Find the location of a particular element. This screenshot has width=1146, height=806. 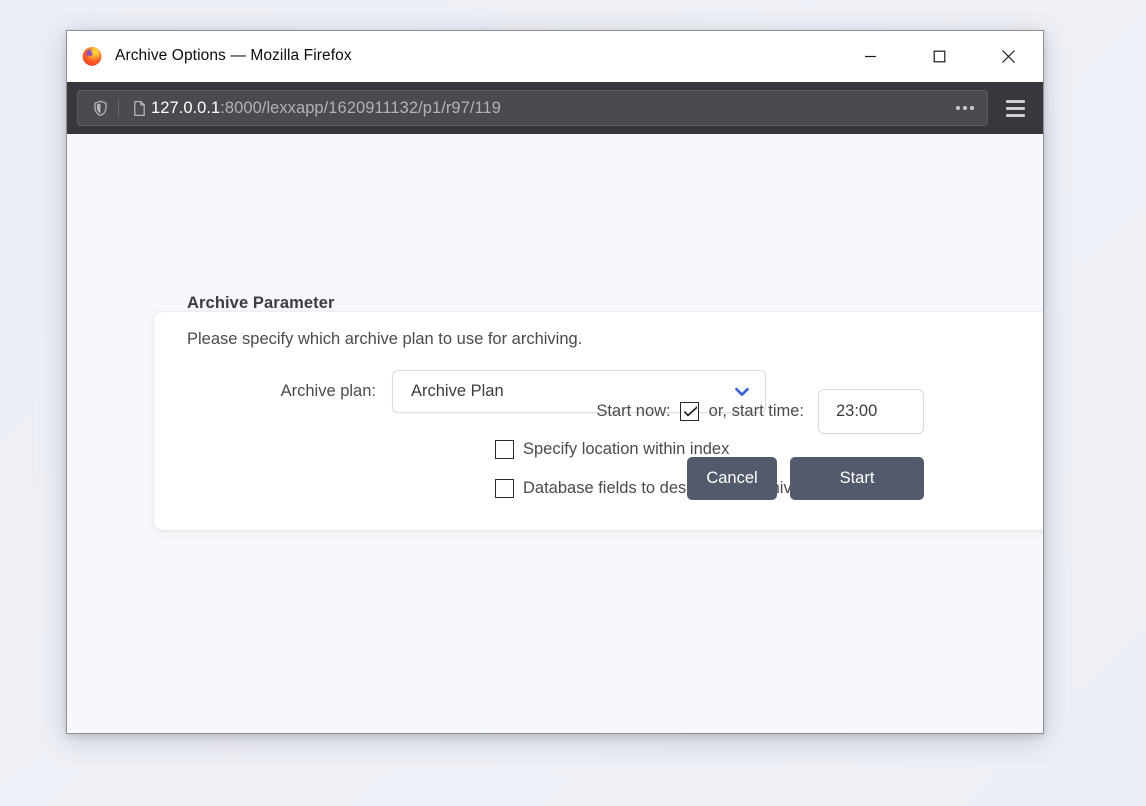

page-document-icon is located at coordinates (139, 108).